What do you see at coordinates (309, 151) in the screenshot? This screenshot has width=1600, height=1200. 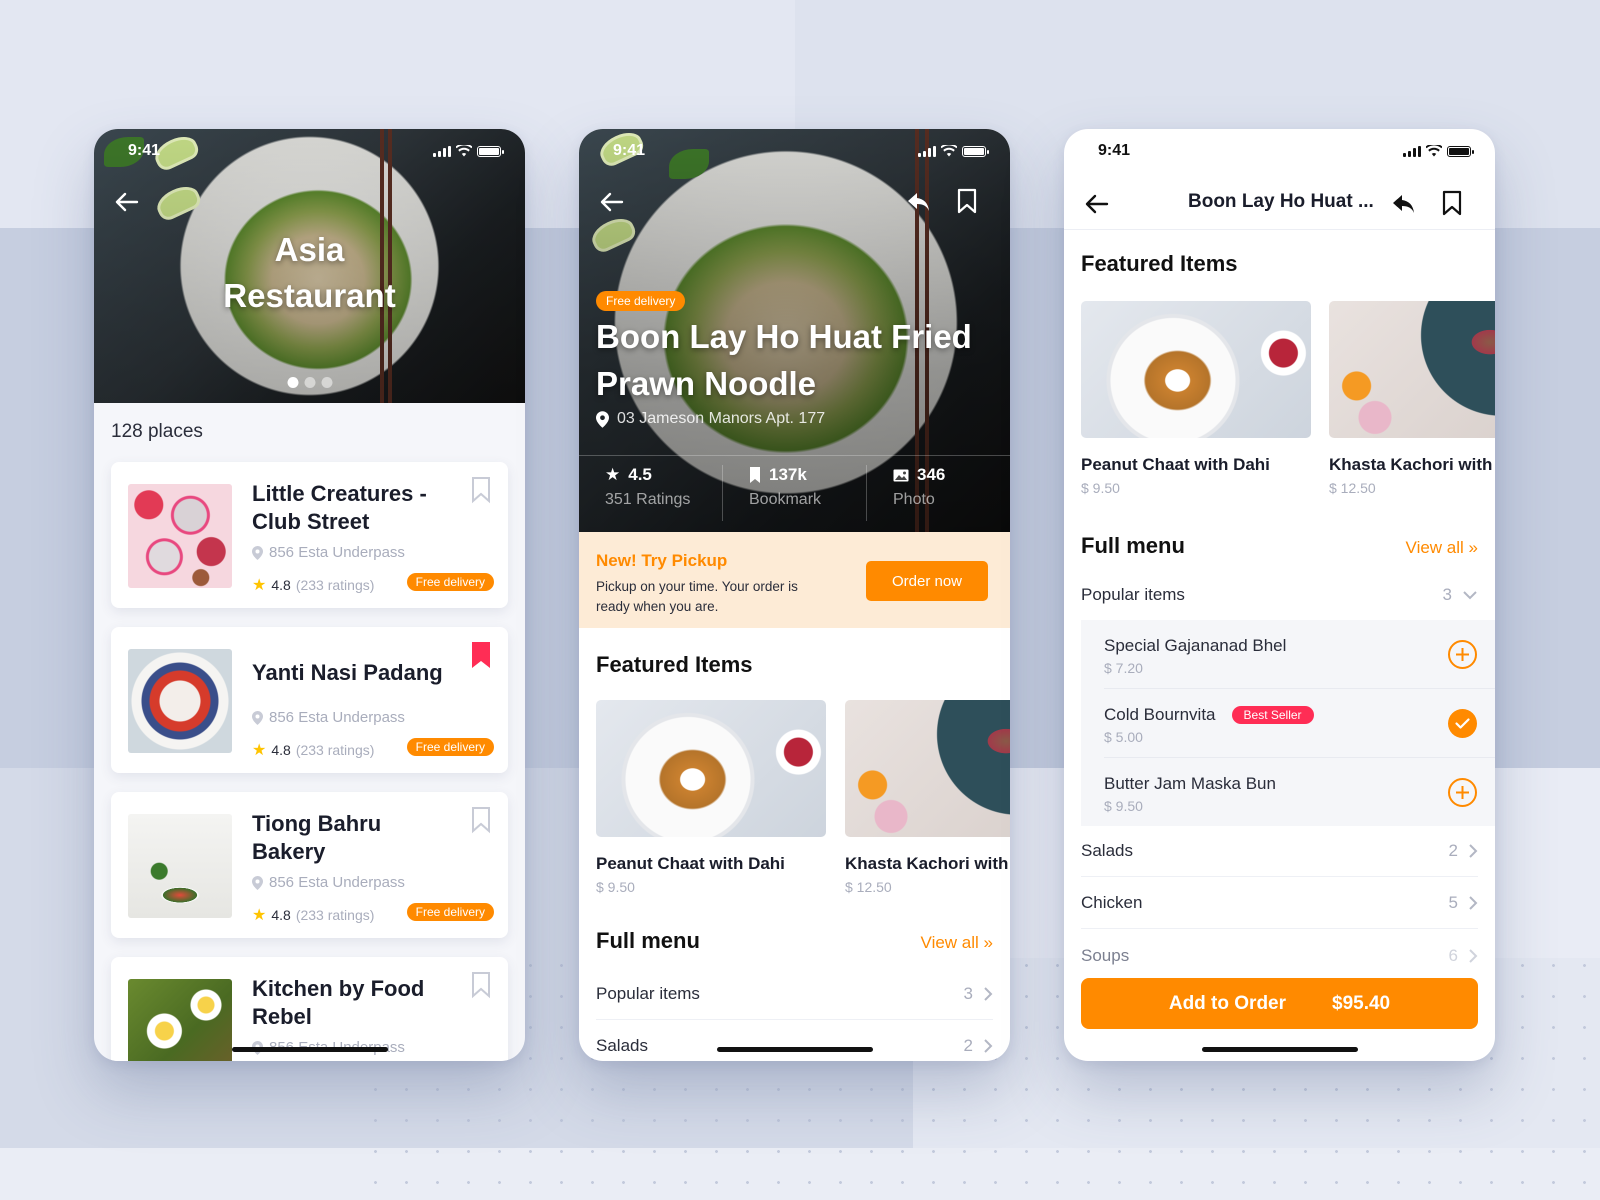 I see `status-bar: 9:41` at bounding box center [309, 151].